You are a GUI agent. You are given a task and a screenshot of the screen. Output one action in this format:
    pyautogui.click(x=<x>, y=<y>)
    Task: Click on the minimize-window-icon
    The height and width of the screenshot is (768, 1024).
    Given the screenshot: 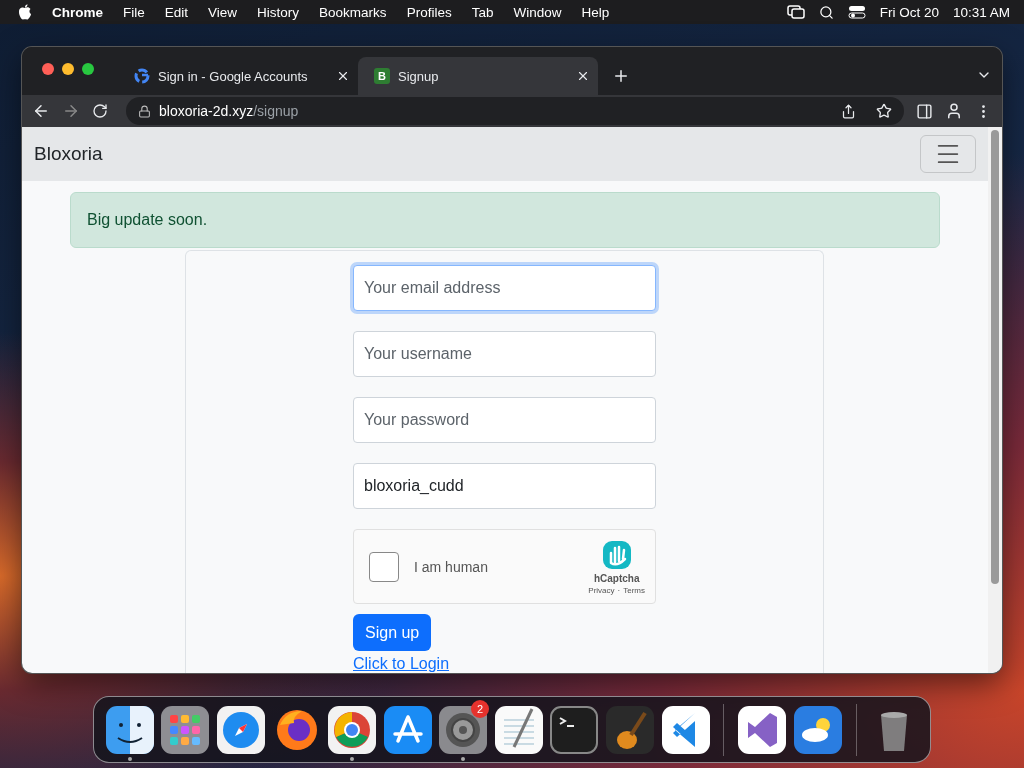 What is the action you would take?
    pyautogui.click(x=68, y=69)
    